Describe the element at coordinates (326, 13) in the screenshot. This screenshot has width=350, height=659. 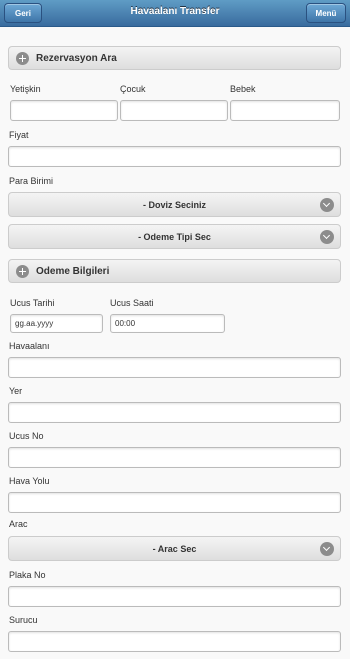
I see `menu-button: Menü` at that location.